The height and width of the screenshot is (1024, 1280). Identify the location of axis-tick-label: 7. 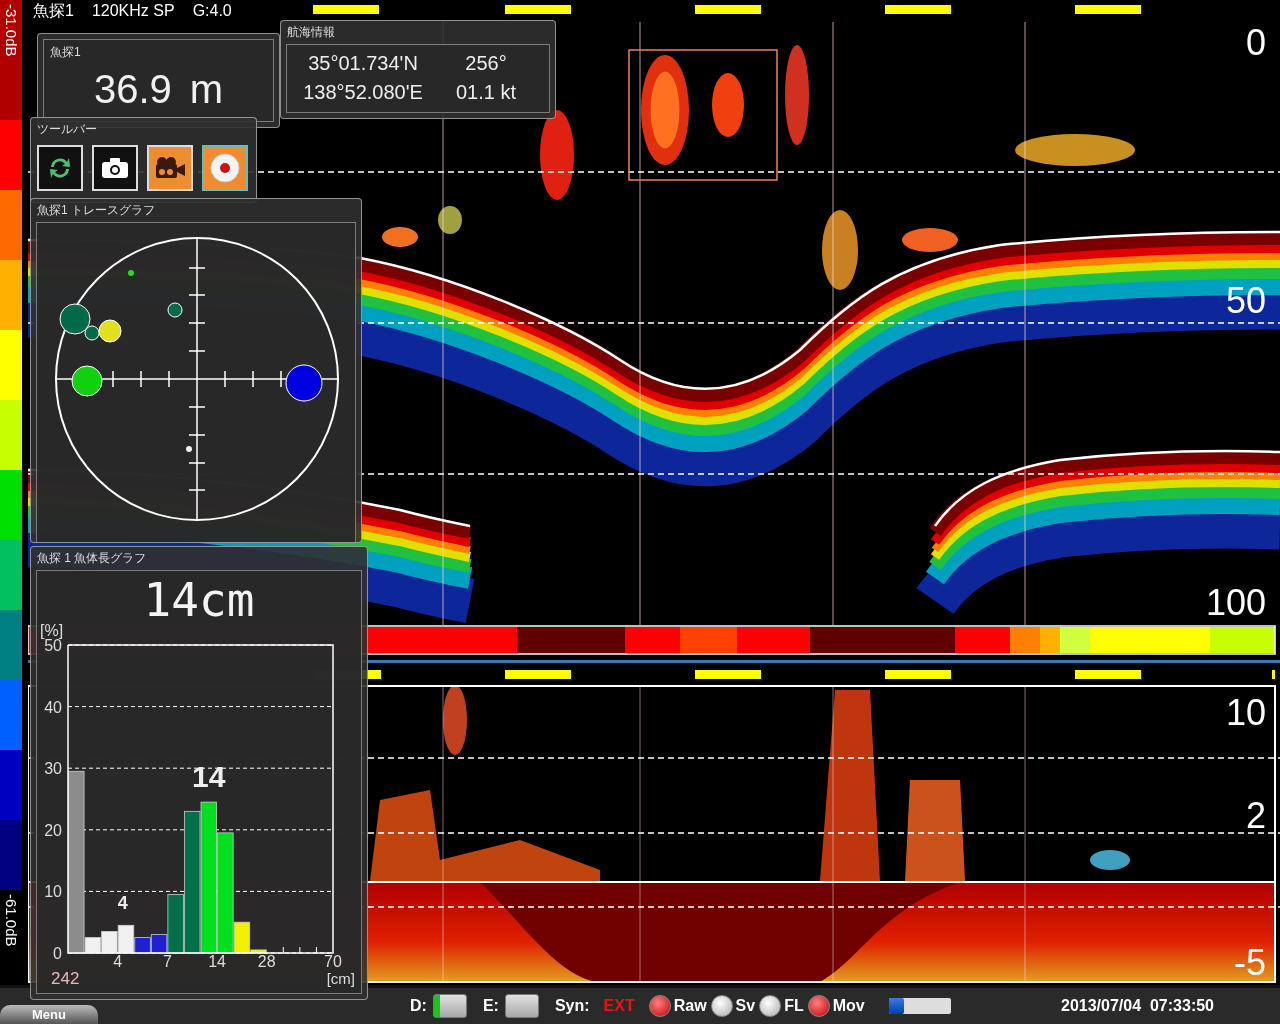
(167, 961).